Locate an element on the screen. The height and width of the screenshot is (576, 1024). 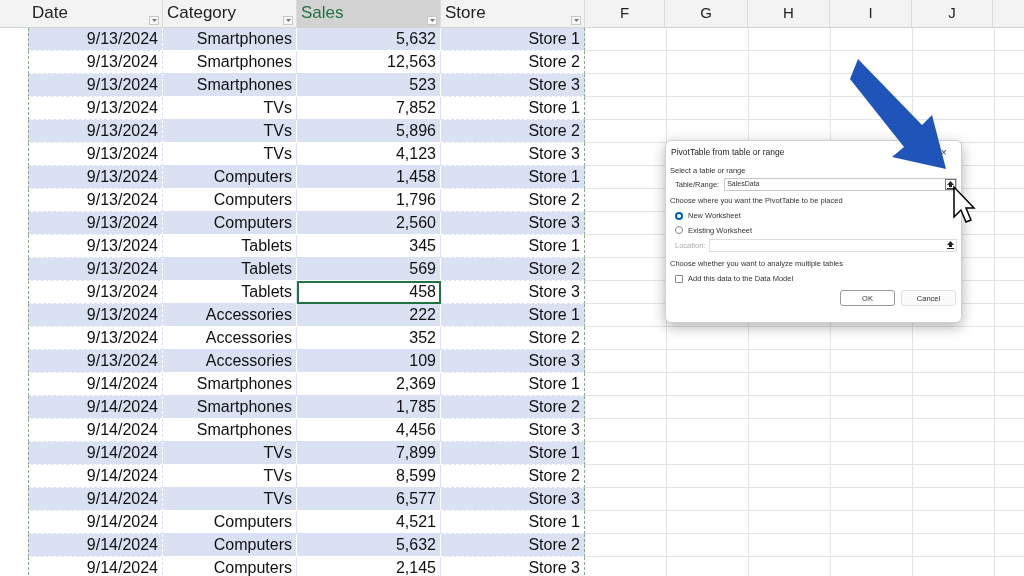
table-cell: 523 is located at coordinates (369, 85).